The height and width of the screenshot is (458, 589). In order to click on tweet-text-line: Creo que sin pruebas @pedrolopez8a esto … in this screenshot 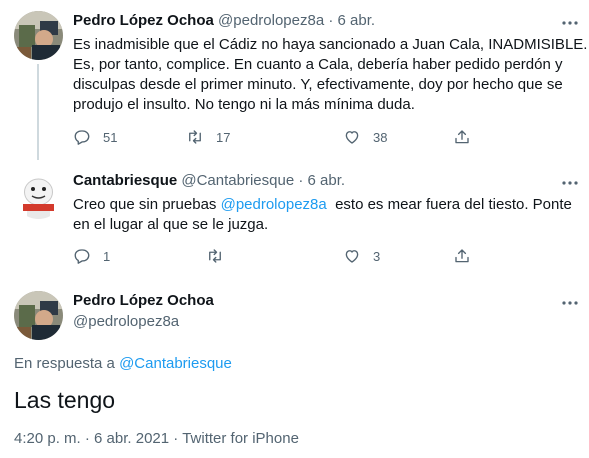, I will do `click(322, 205)`.